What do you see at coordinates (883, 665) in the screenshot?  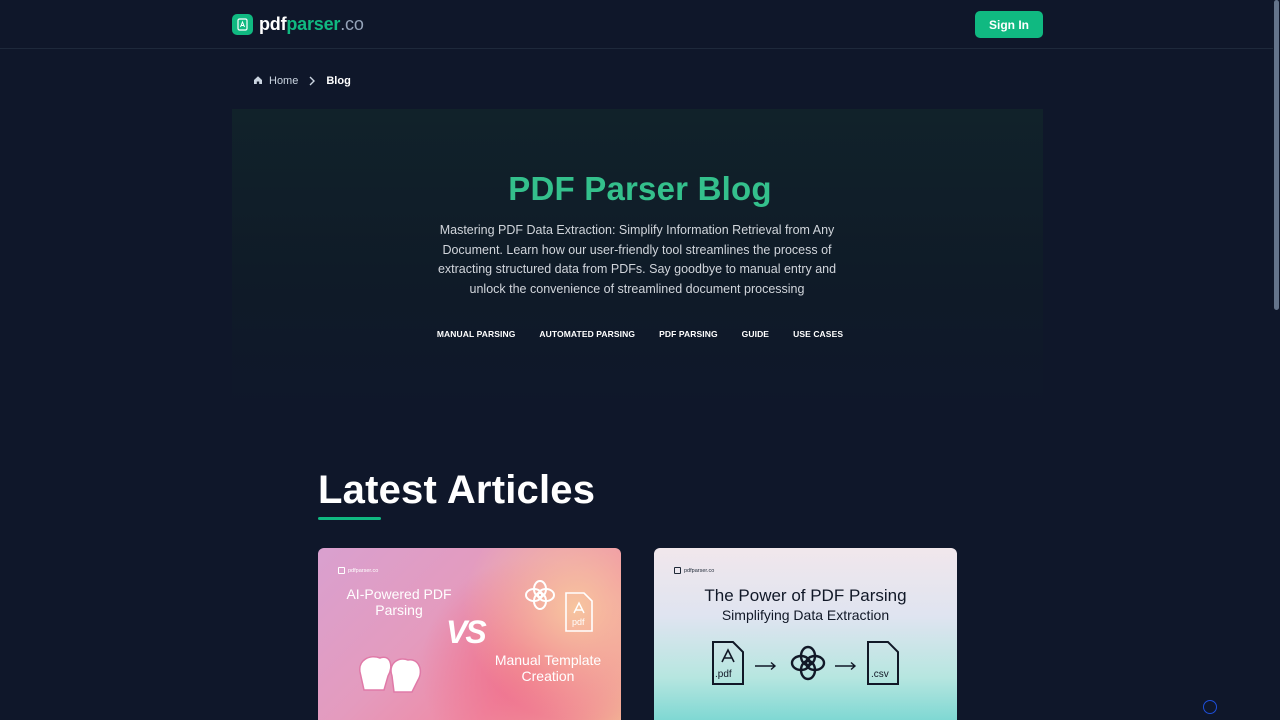 I see `csv-file-icon: .csv` at bounding box center [883, 665].